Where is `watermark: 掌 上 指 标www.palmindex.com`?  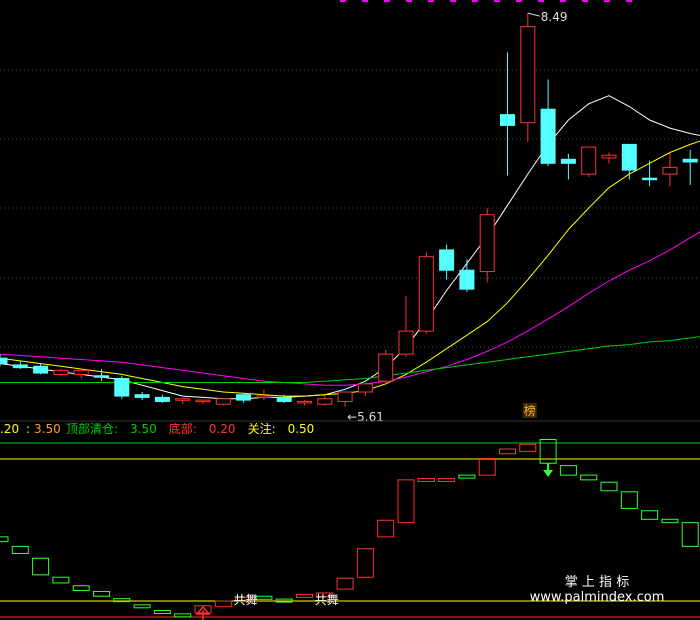 watermark: 掌 上 指 标www.palmindex.com is located at coordinates (597, 590).